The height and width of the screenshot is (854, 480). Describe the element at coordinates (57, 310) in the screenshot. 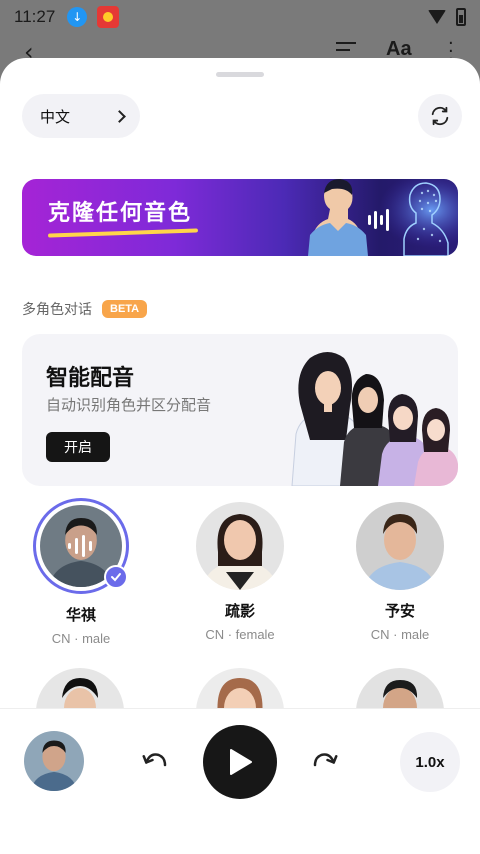

I see `multi-role-label: 多角色对话` at that location.